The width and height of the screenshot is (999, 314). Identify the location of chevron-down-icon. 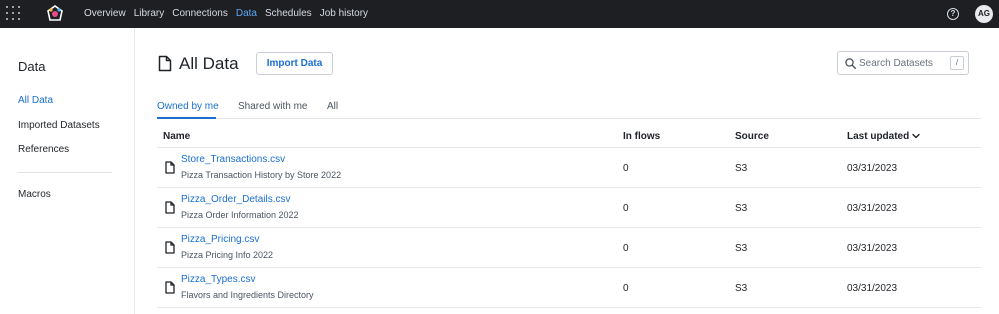
(916, 136).